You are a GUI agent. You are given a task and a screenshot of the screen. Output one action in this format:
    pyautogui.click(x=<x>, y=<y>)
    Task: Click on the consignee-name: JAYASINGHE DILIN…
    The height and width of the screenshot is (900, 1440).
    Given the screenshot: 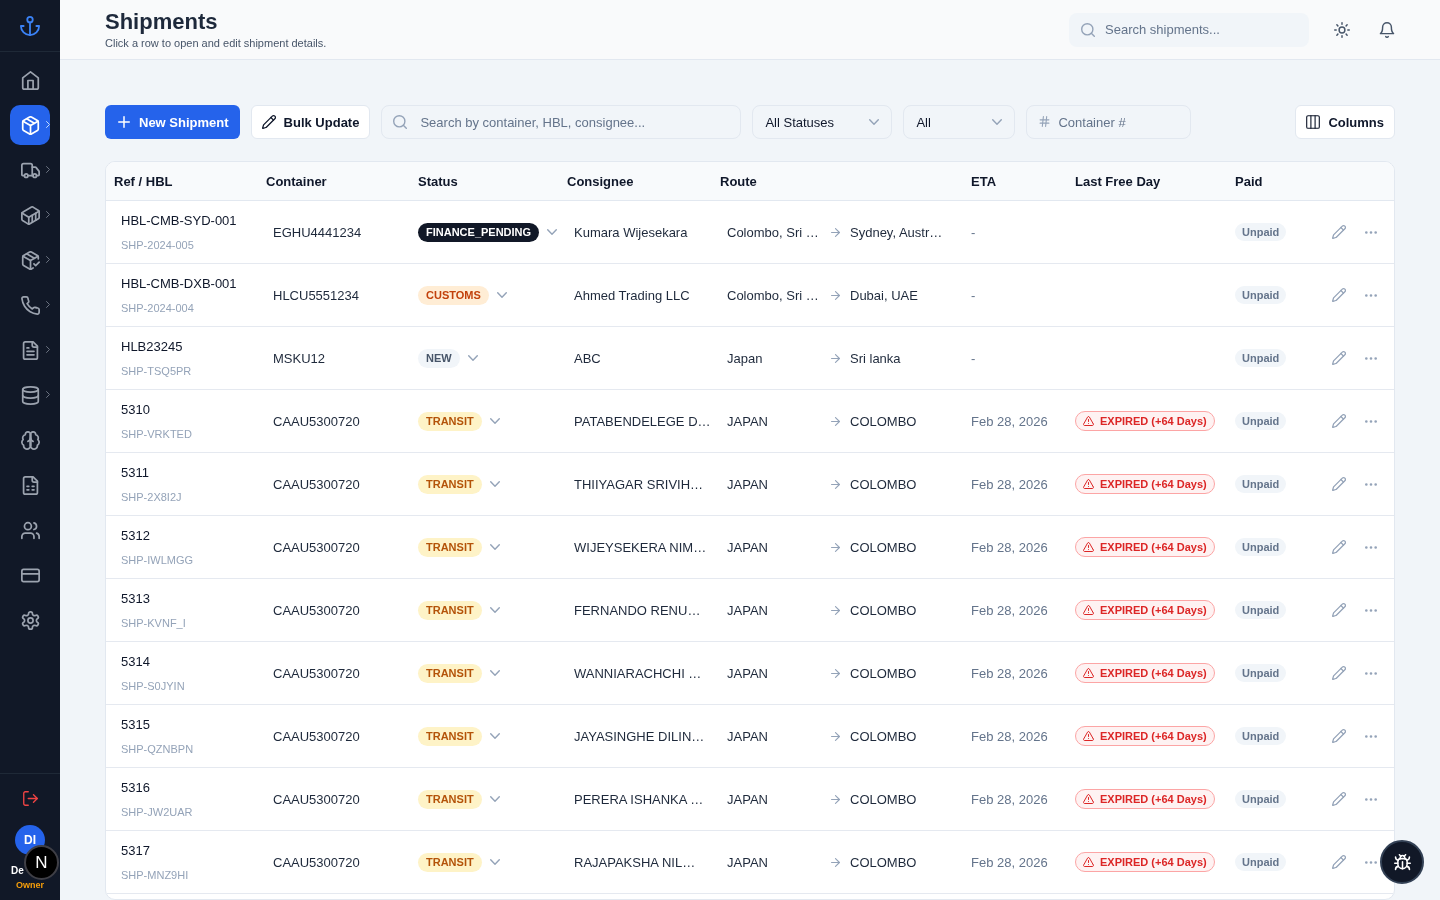 What is the action you would take?
    pyautogui.click(x=639, y=736)
    